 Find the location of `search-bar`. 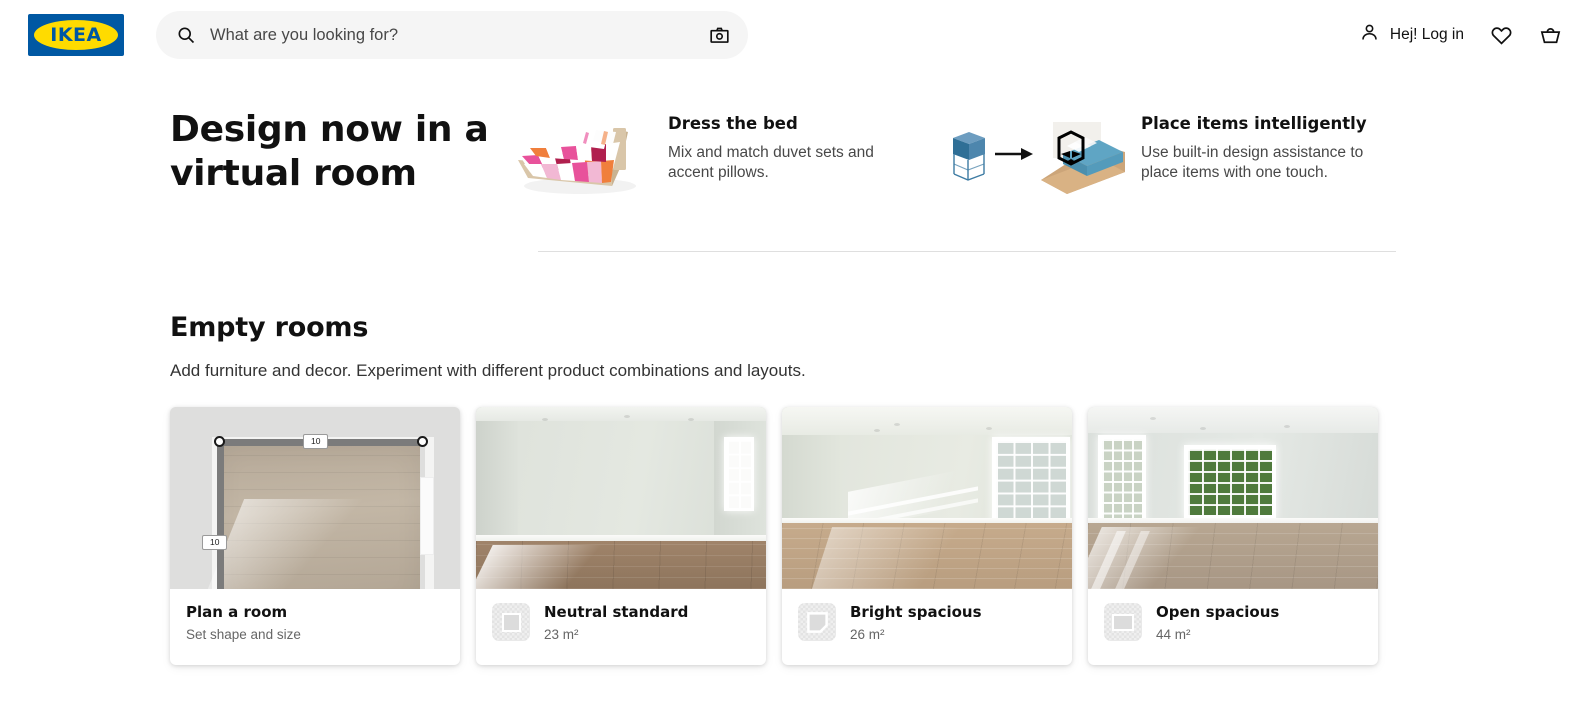

search-bar is located at coordinates (452, 35).